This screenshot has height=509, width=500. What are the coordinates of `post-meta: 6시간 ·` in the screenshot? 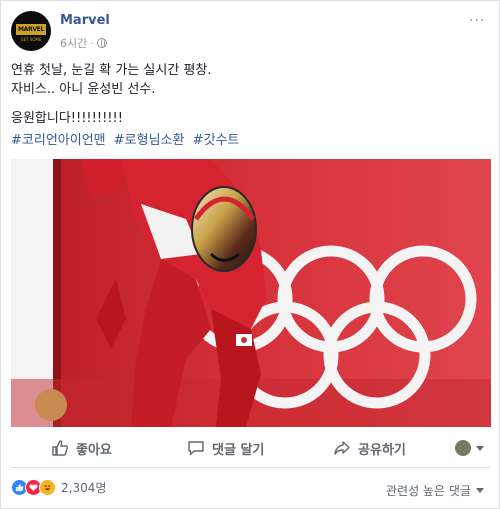 It's located at (83, 43).